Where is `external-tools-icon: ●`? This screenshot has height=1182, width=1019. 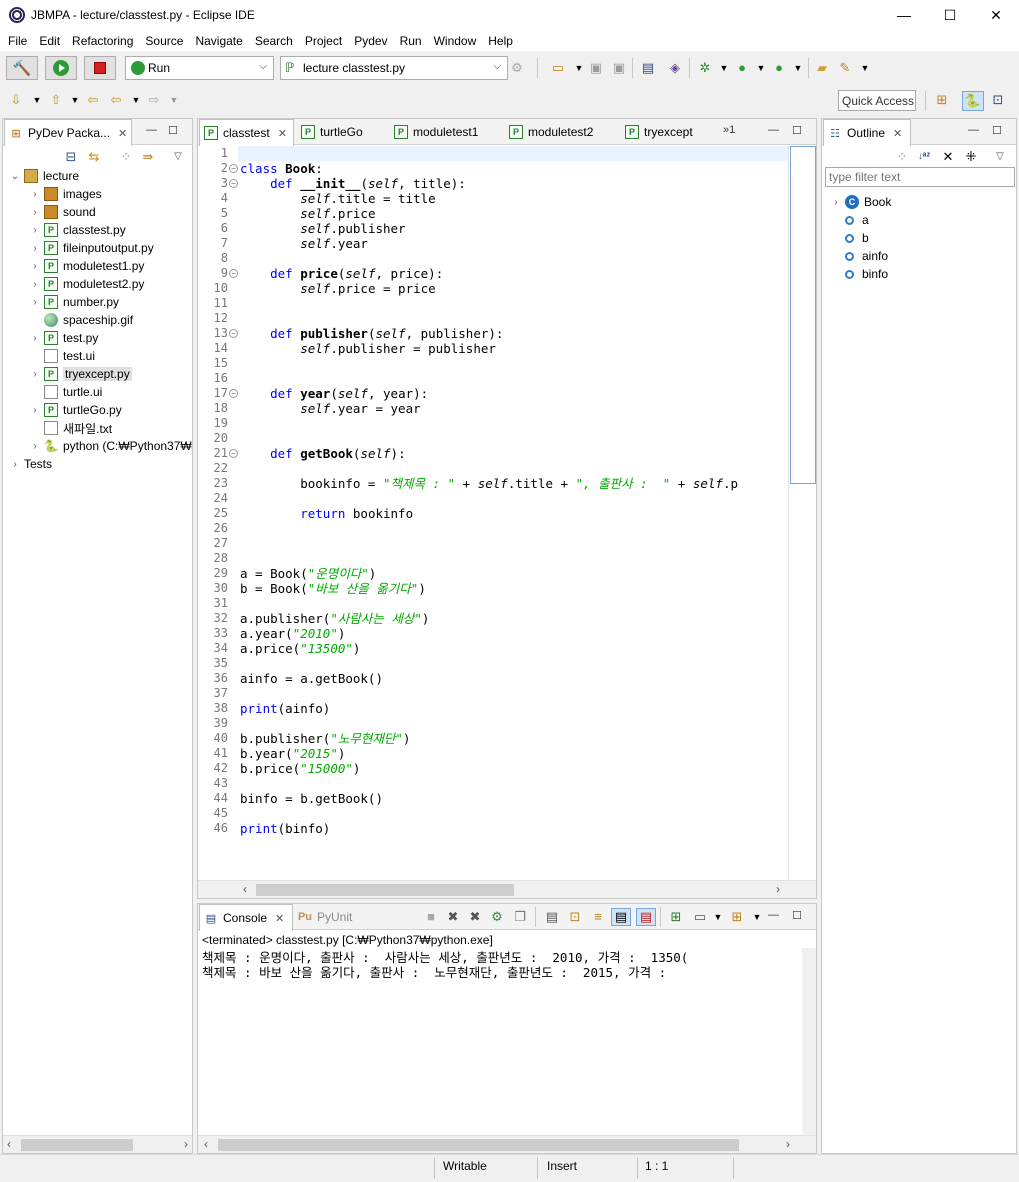 external-tools-icon: ● is located at coordinates (779, 68).